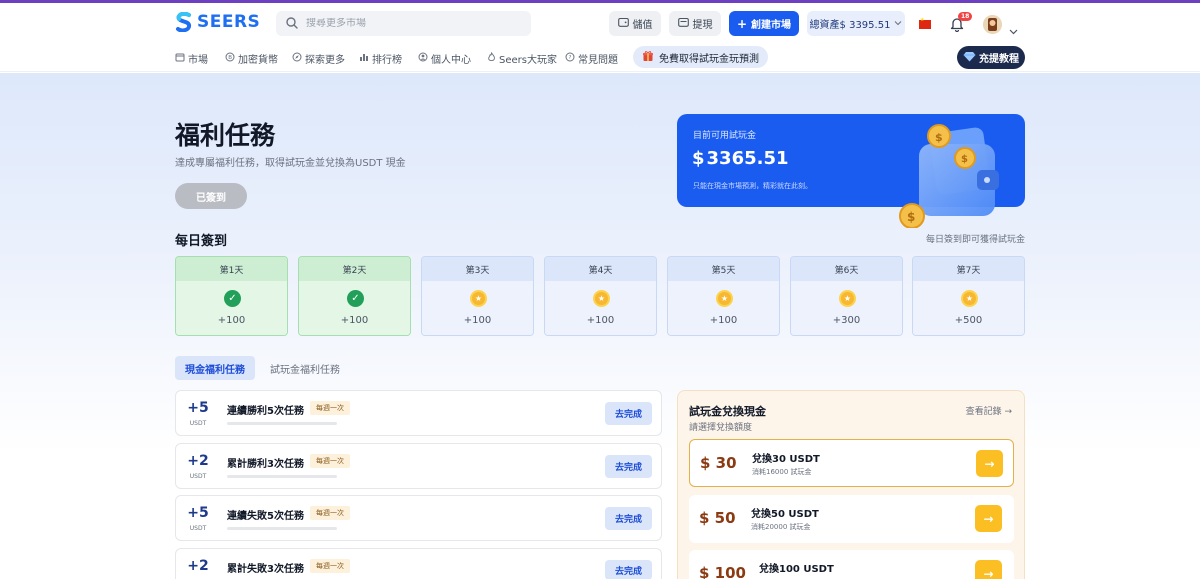 This screenshot has height=579, width=1200. I want to click on deposit-label: 儲值, so click(642, 25).